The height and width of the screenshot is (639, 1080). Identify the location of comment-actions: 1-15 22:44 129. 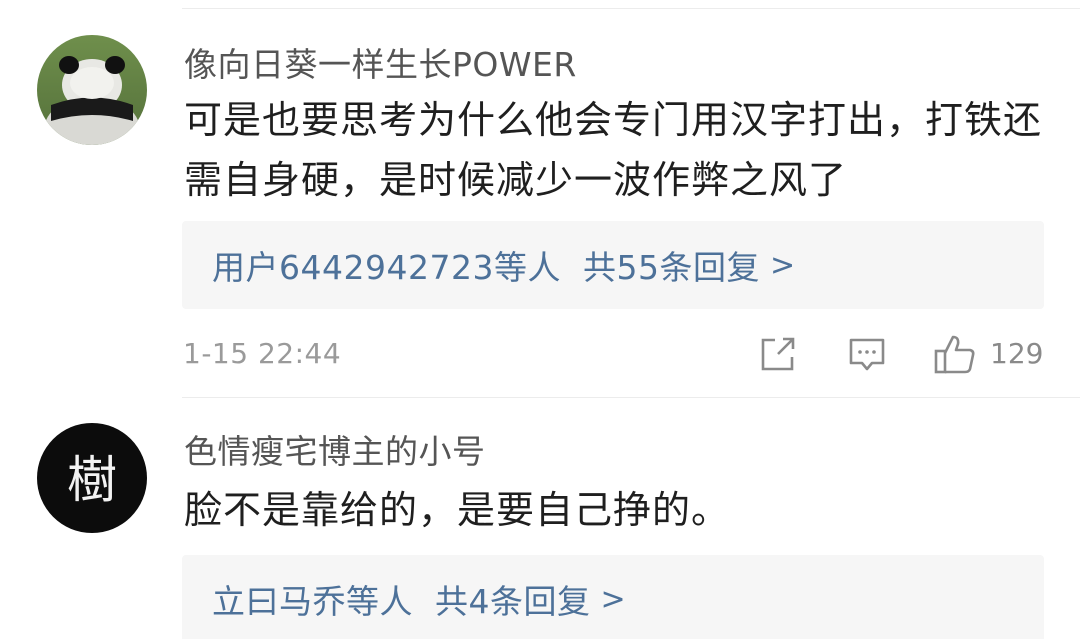
(540, 354).